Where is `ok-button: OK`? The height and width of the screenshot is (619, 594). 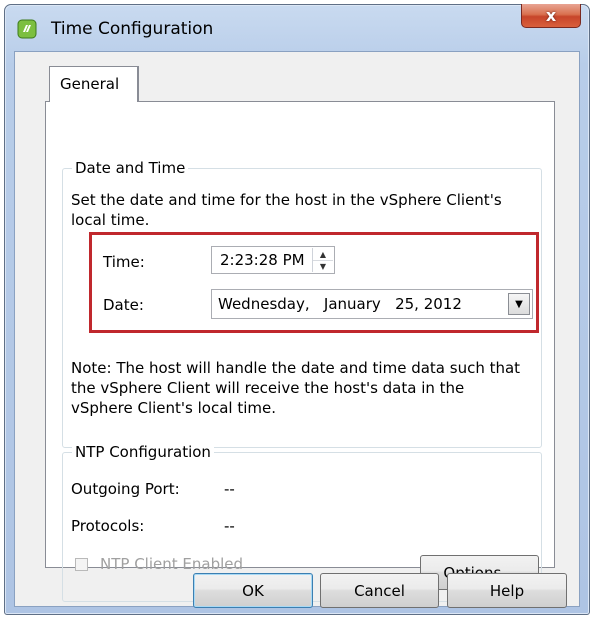 ok-button: OK is located at coordinates (253, 590).